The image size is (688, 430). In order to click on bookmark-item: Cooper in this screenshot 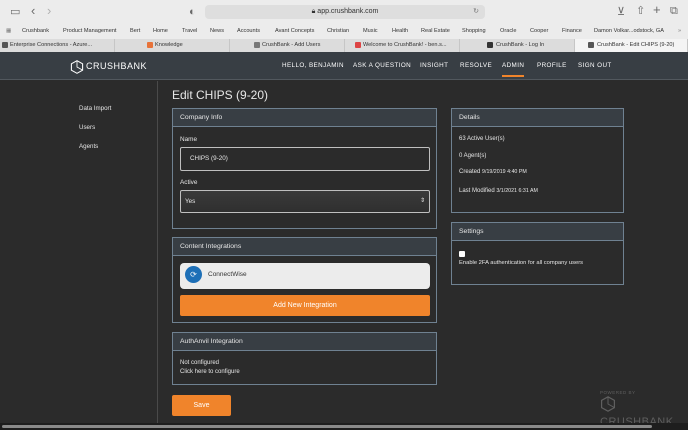, I will do `click(539, 31)`.